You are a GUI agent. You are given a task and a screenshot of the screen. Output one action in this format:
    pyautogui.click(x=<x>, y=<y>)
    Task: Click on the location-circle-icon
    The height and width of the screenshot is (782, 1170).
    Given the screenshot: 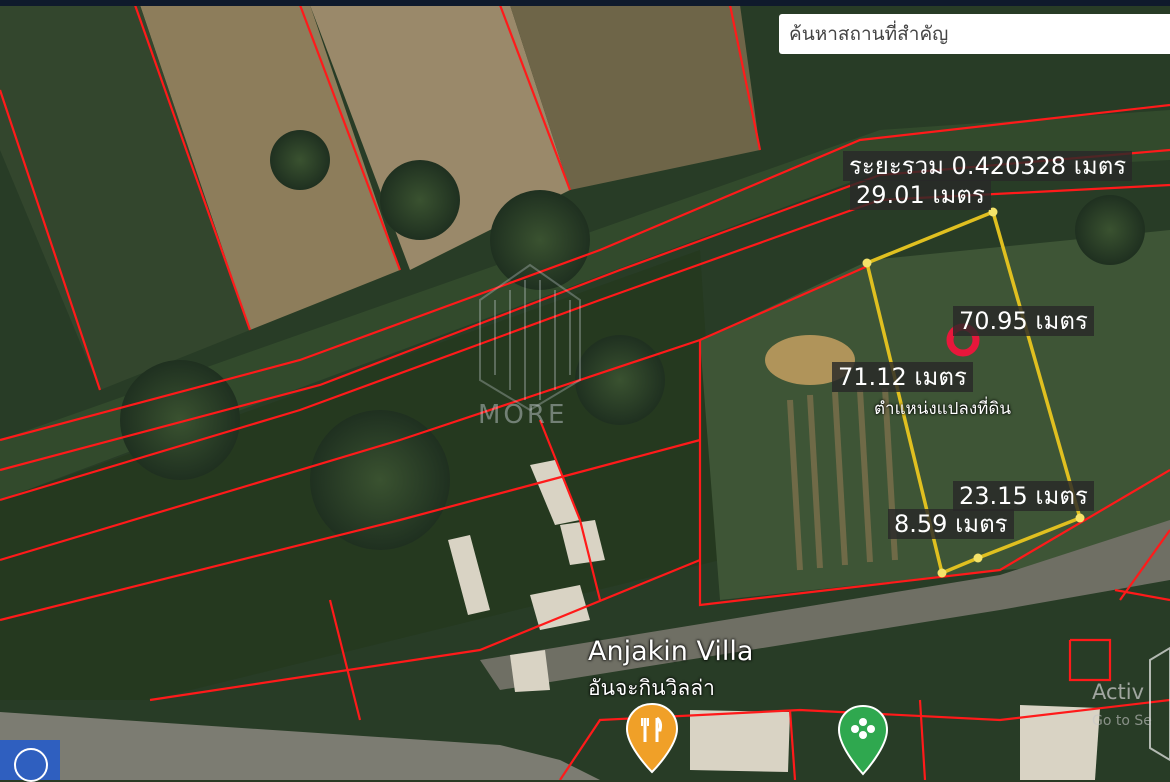 What is the action you would take?
    pyautogui.click(x=31, y=765)
    